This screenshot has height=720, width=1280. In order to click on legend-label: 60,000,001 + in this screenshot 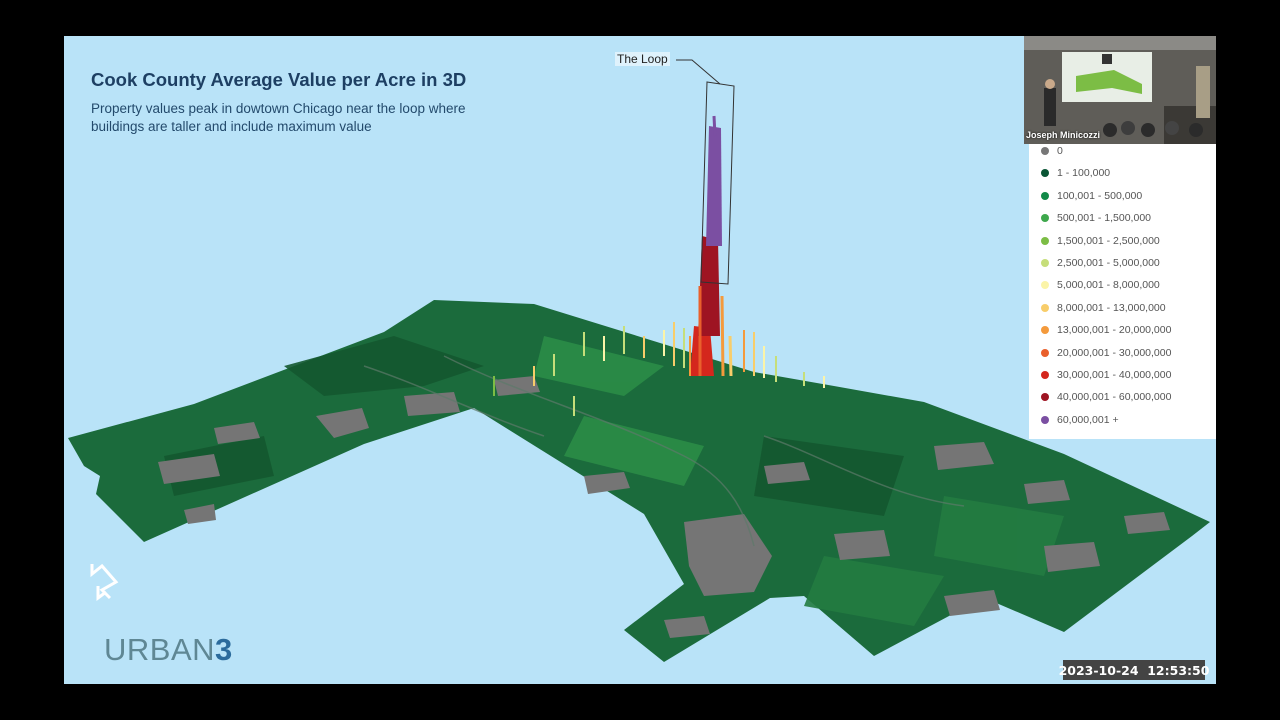, I will do `click(1088, 419)`.